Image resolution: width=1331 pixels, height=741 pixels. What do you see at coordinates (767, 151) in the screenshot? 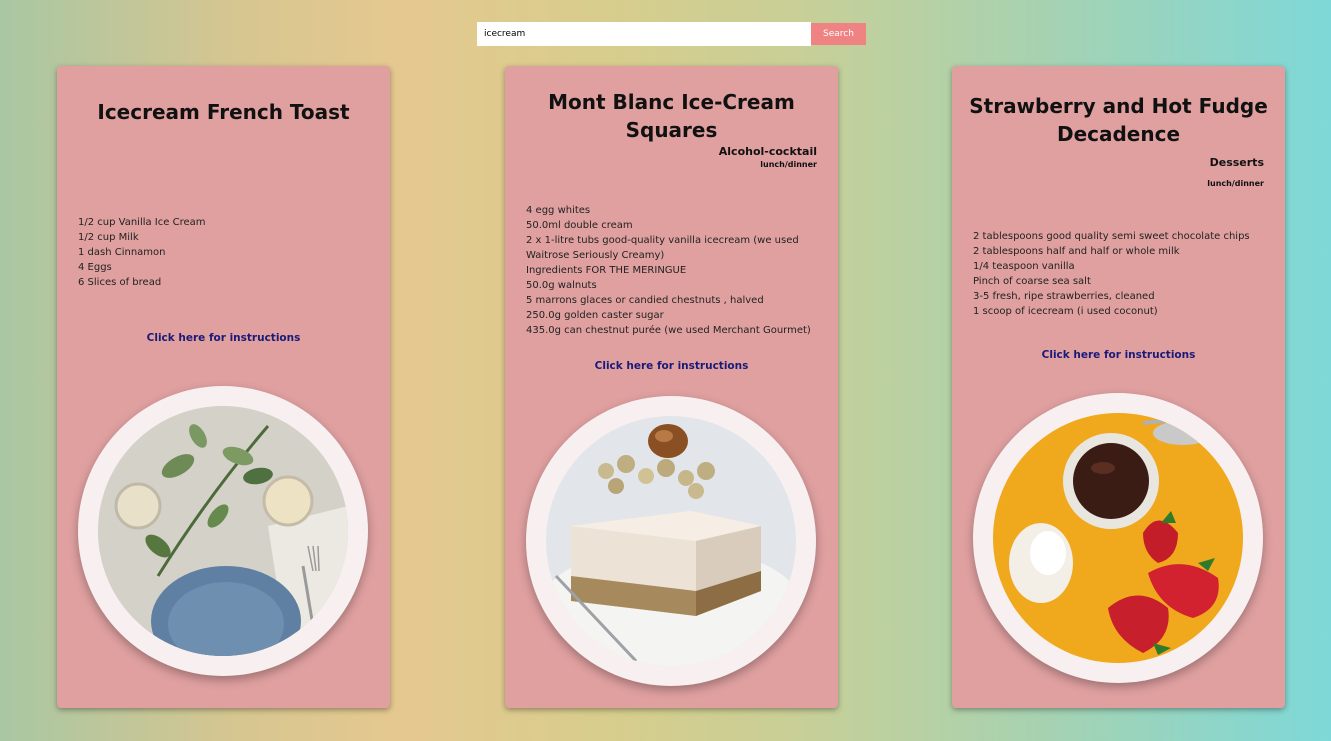
I see `recipe-category: Alcohol-cocktail` at bounding box center [767, 151].